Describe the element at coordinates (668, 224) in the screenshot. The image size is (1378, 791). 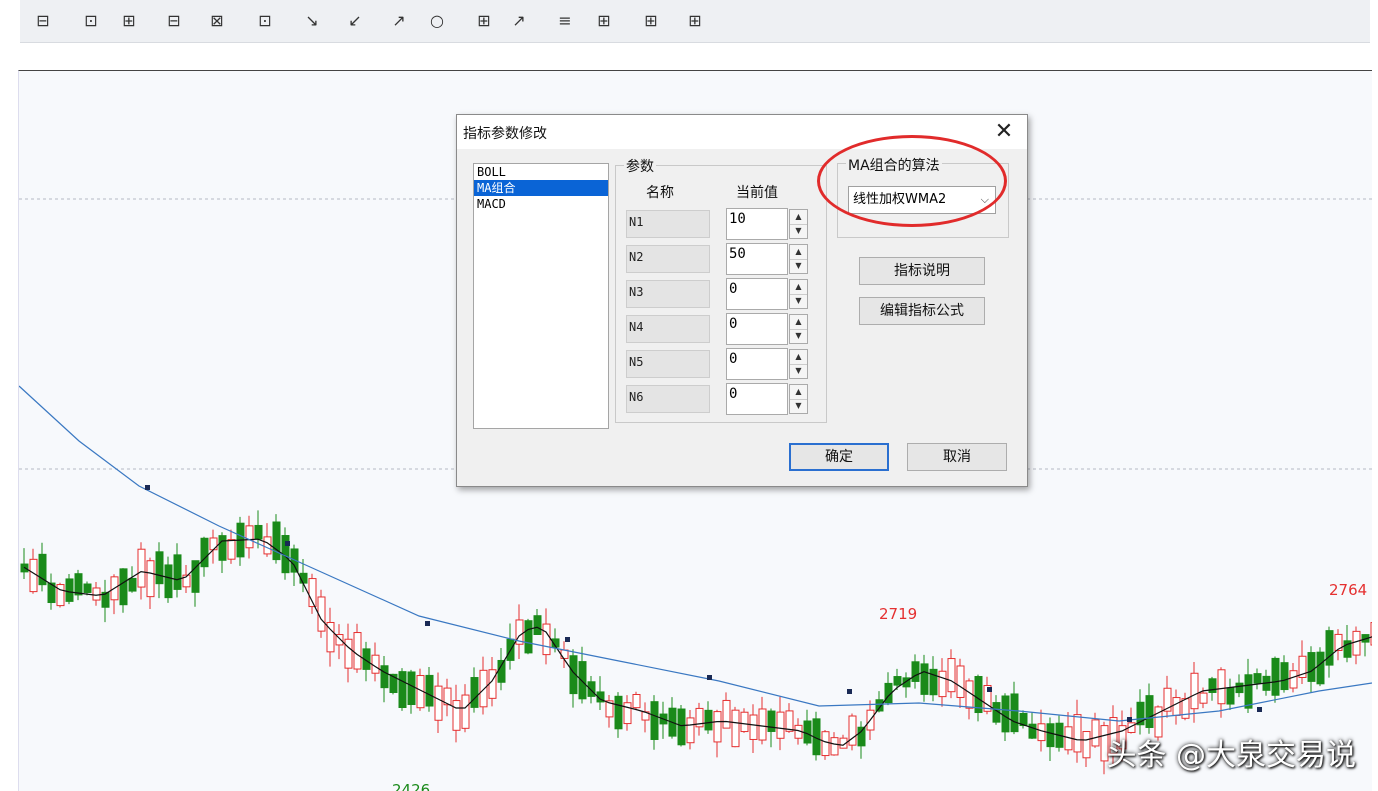
I see `param-name: N1` at that location.